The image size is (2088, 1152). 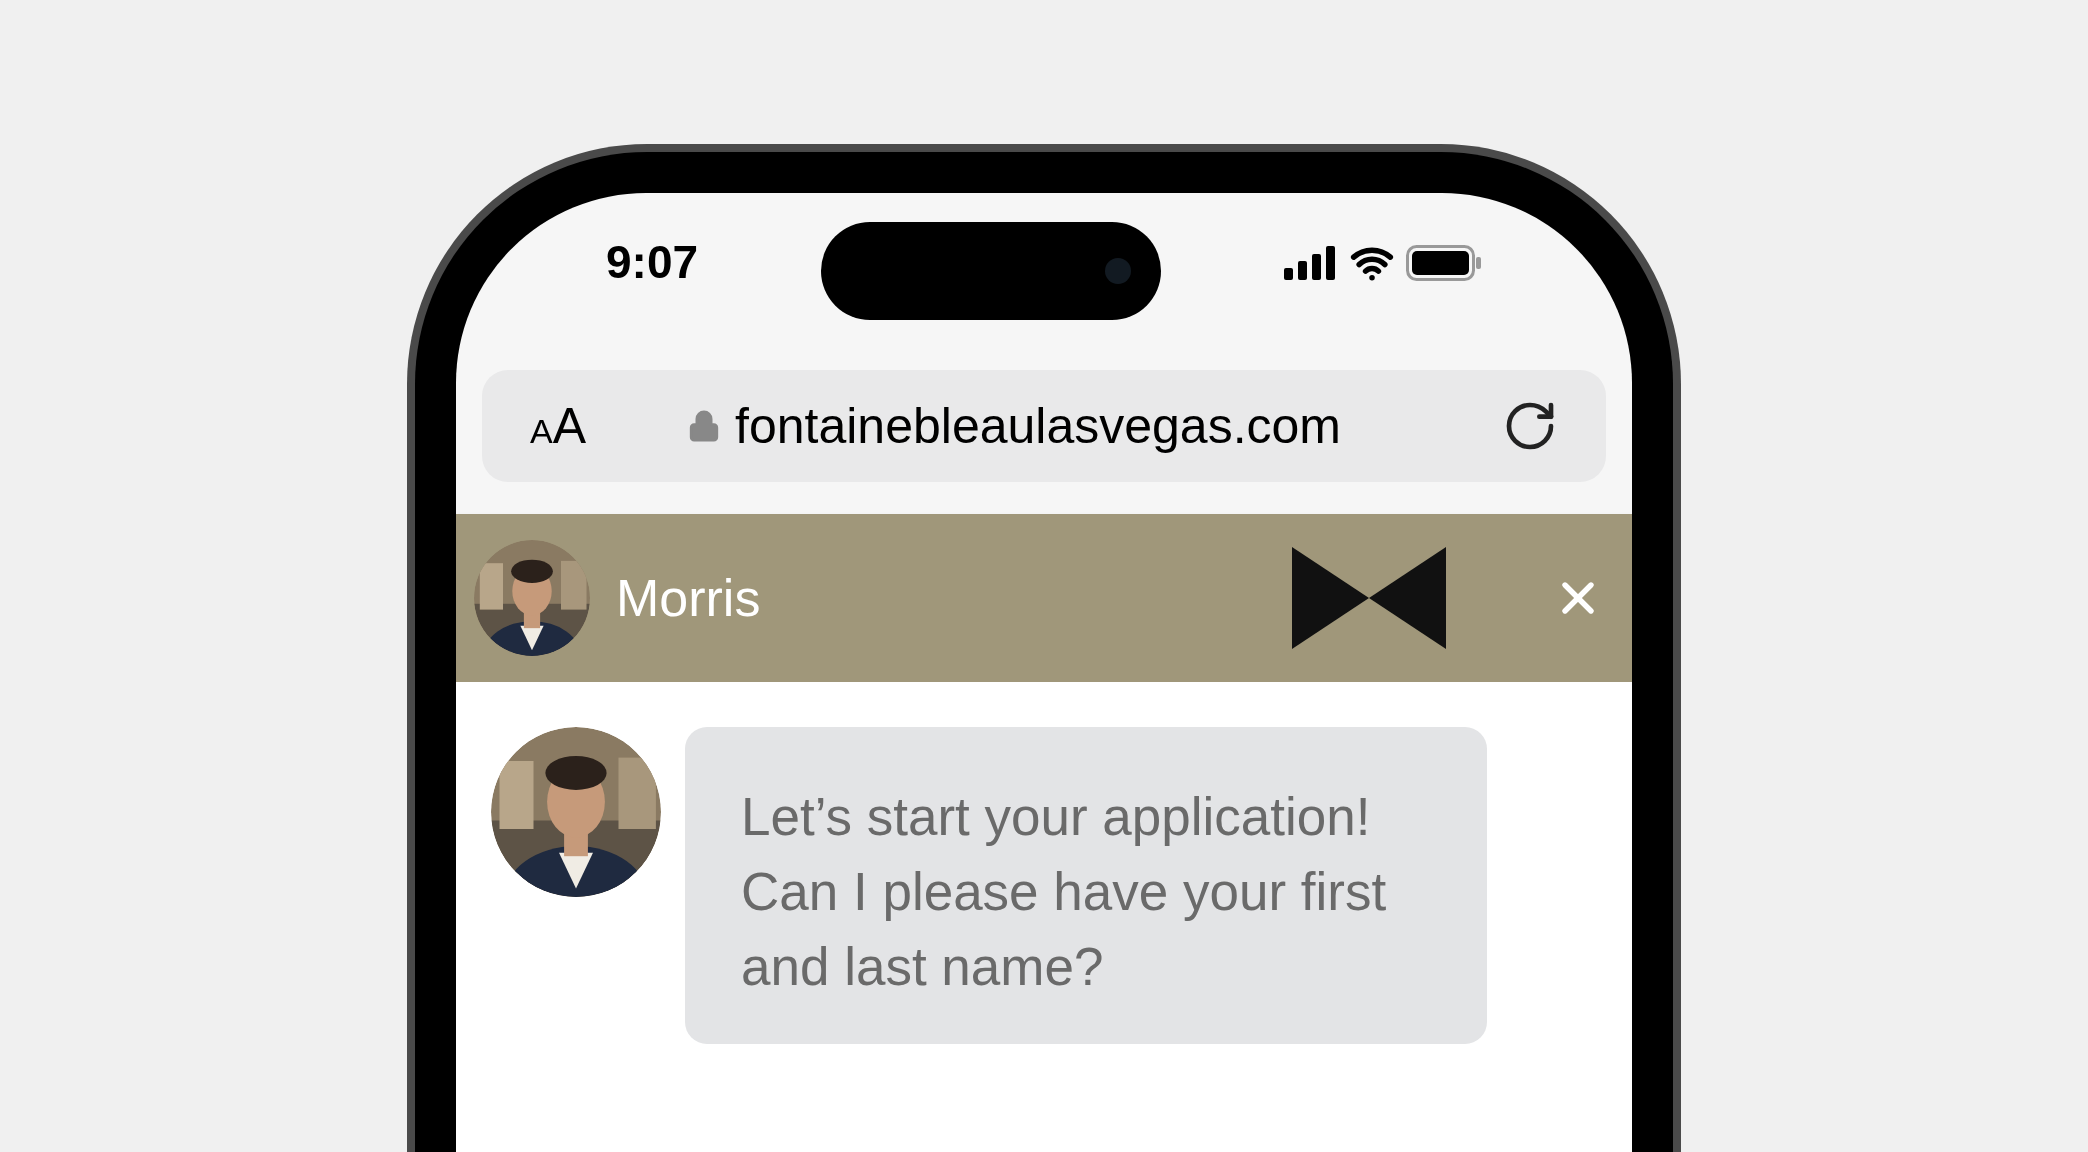 I want to click on message-text: Let’s start your application! Can I please have your first and last name?, so click(x=1064, y=892).